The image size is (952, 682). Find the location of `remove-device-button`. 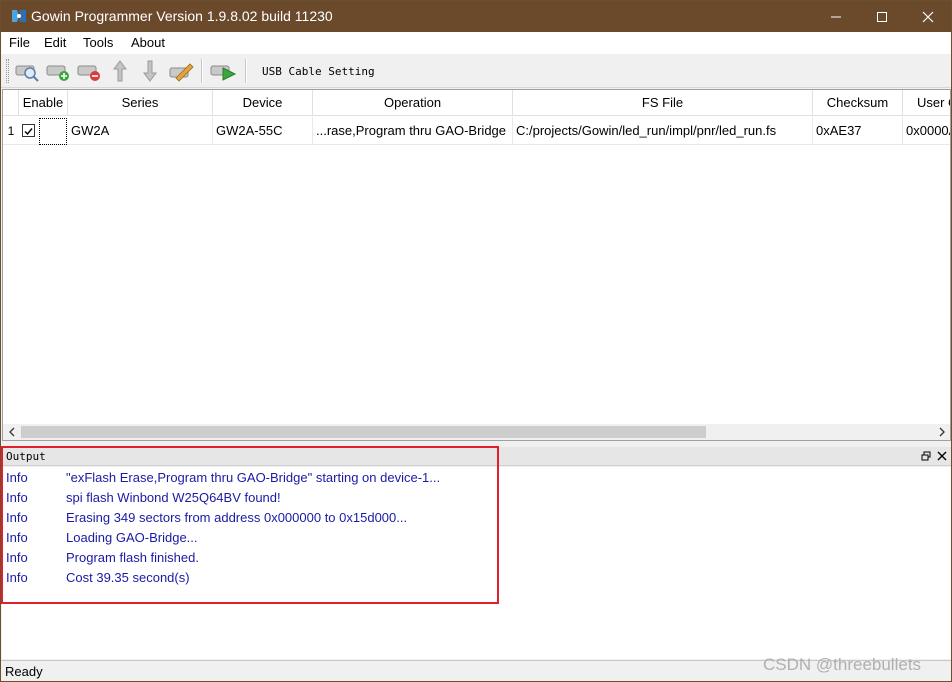

remove-device-button is located at coordinates (89, 71).